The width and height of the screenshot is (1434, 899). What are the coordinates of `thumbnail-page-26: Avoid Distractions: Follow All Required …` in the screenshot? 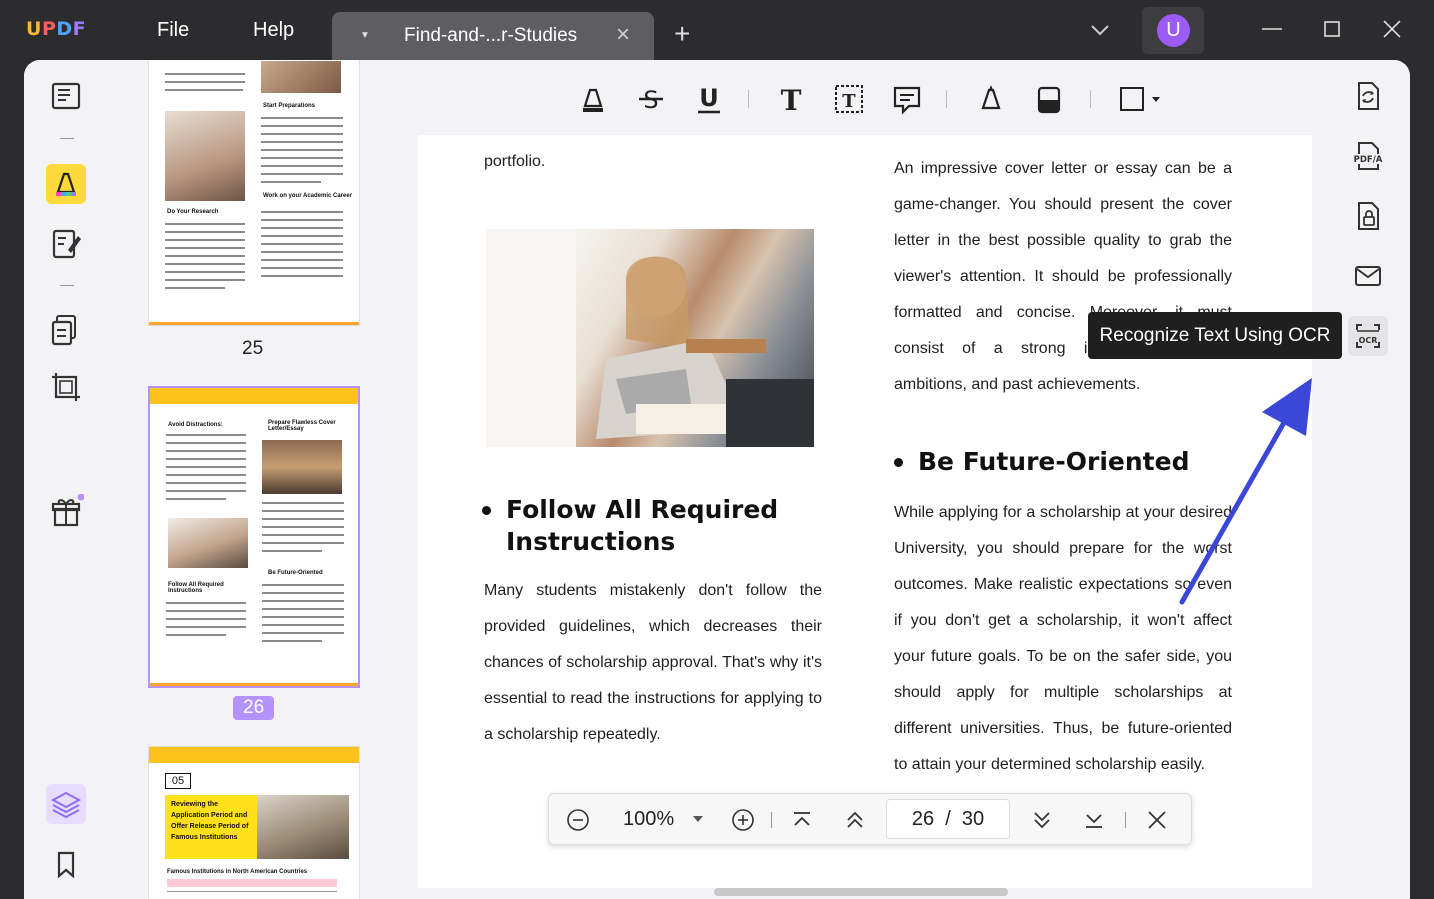 It's located at (254, 537).